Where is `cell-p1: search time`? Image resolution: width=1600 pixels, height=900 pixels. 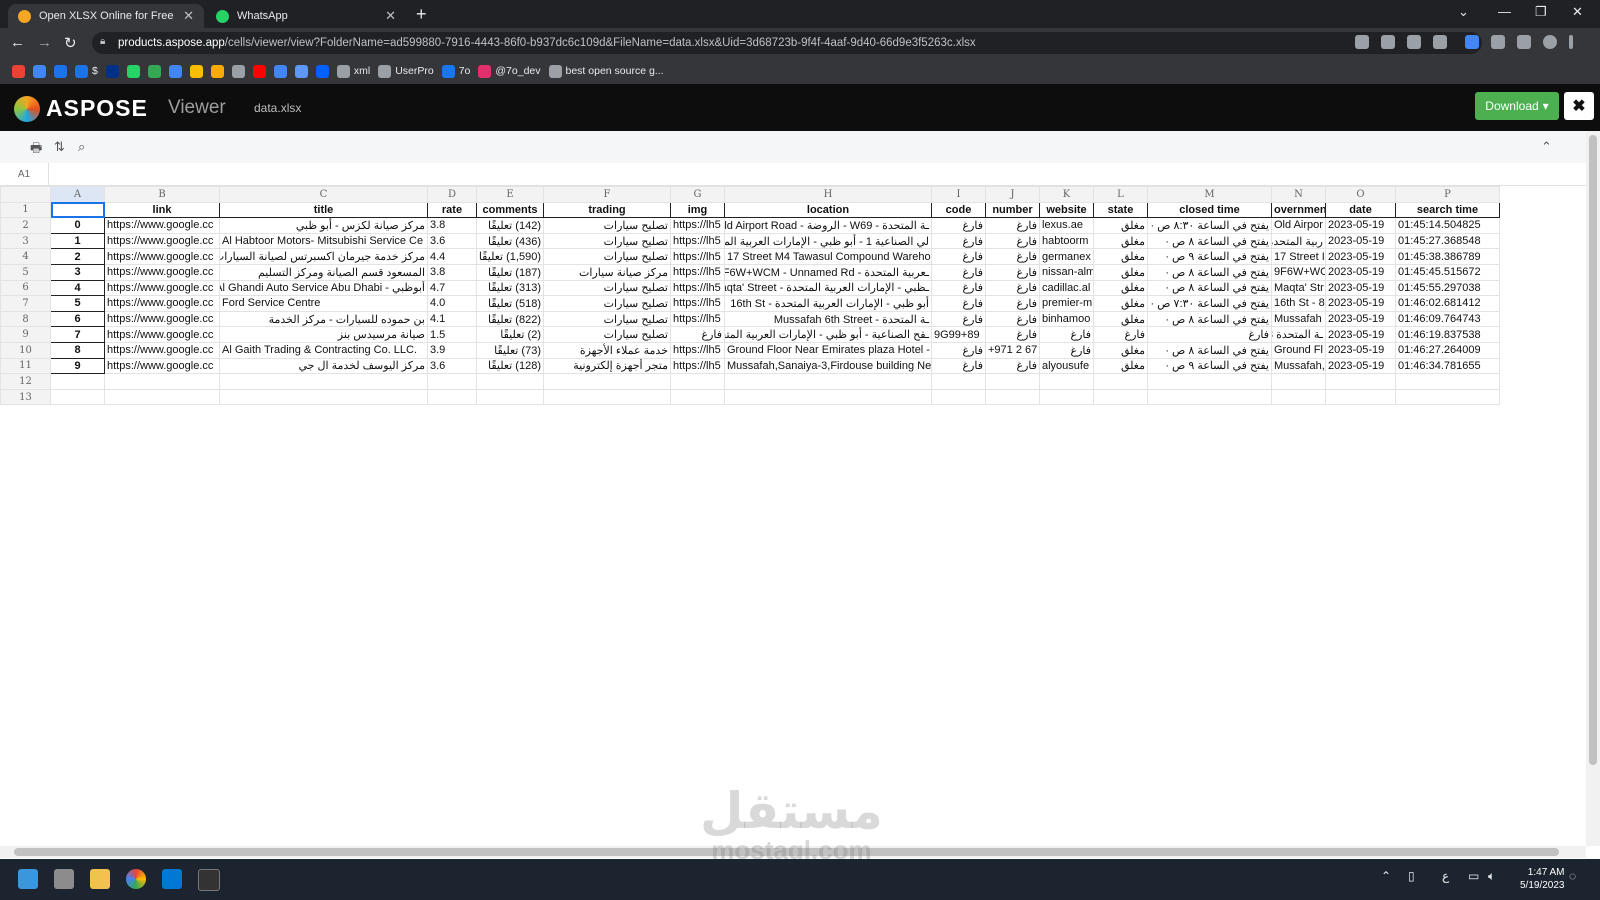
cell-p1: search time is located at coordinates (1447, 210).